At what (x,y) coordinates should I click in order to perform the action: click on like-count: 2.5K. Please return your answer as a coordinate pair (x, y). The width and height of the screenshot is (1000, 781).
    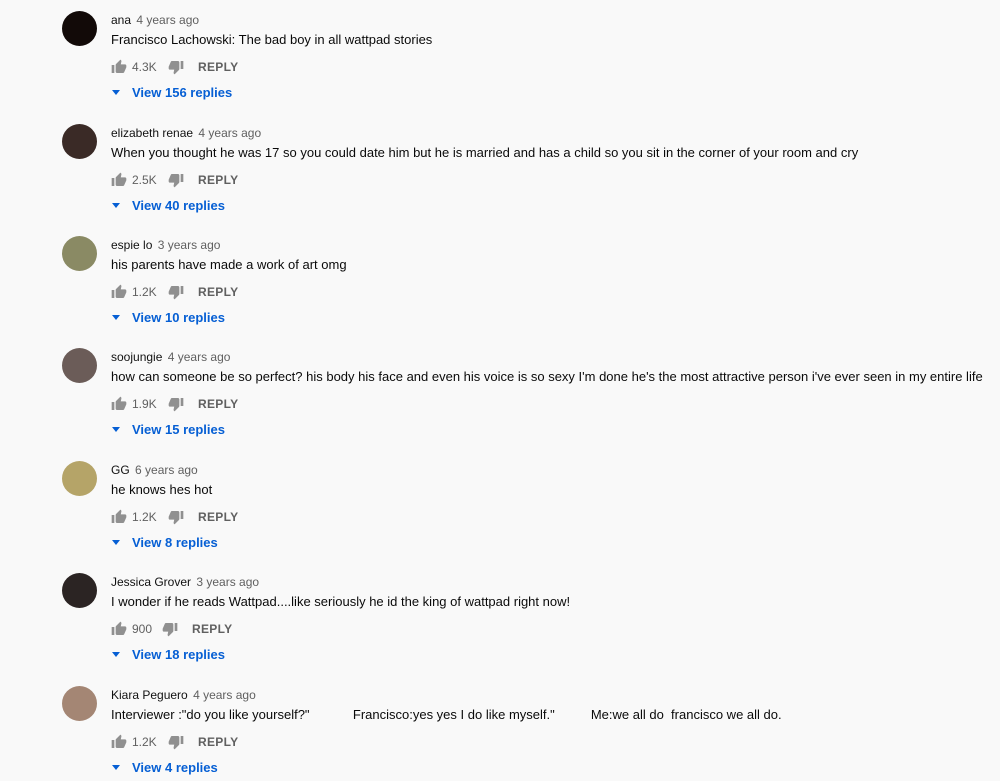
    Looking at the image, I should click on (144, 180).